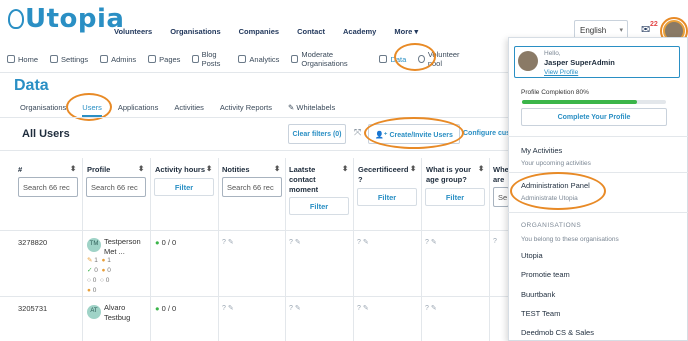 This screenshot has height=341, width=688. I want to click on tab-organisations: Organisations, so click(43, 110).